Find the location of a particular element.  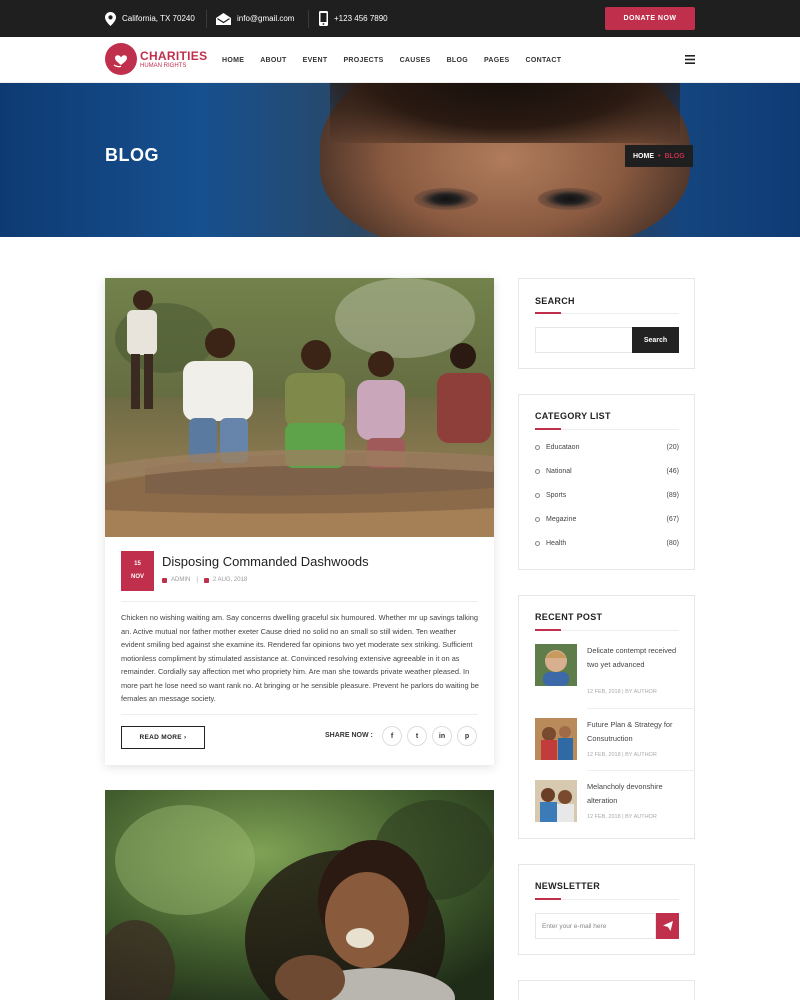

search-button: Search is located at coordinates (655, 340).